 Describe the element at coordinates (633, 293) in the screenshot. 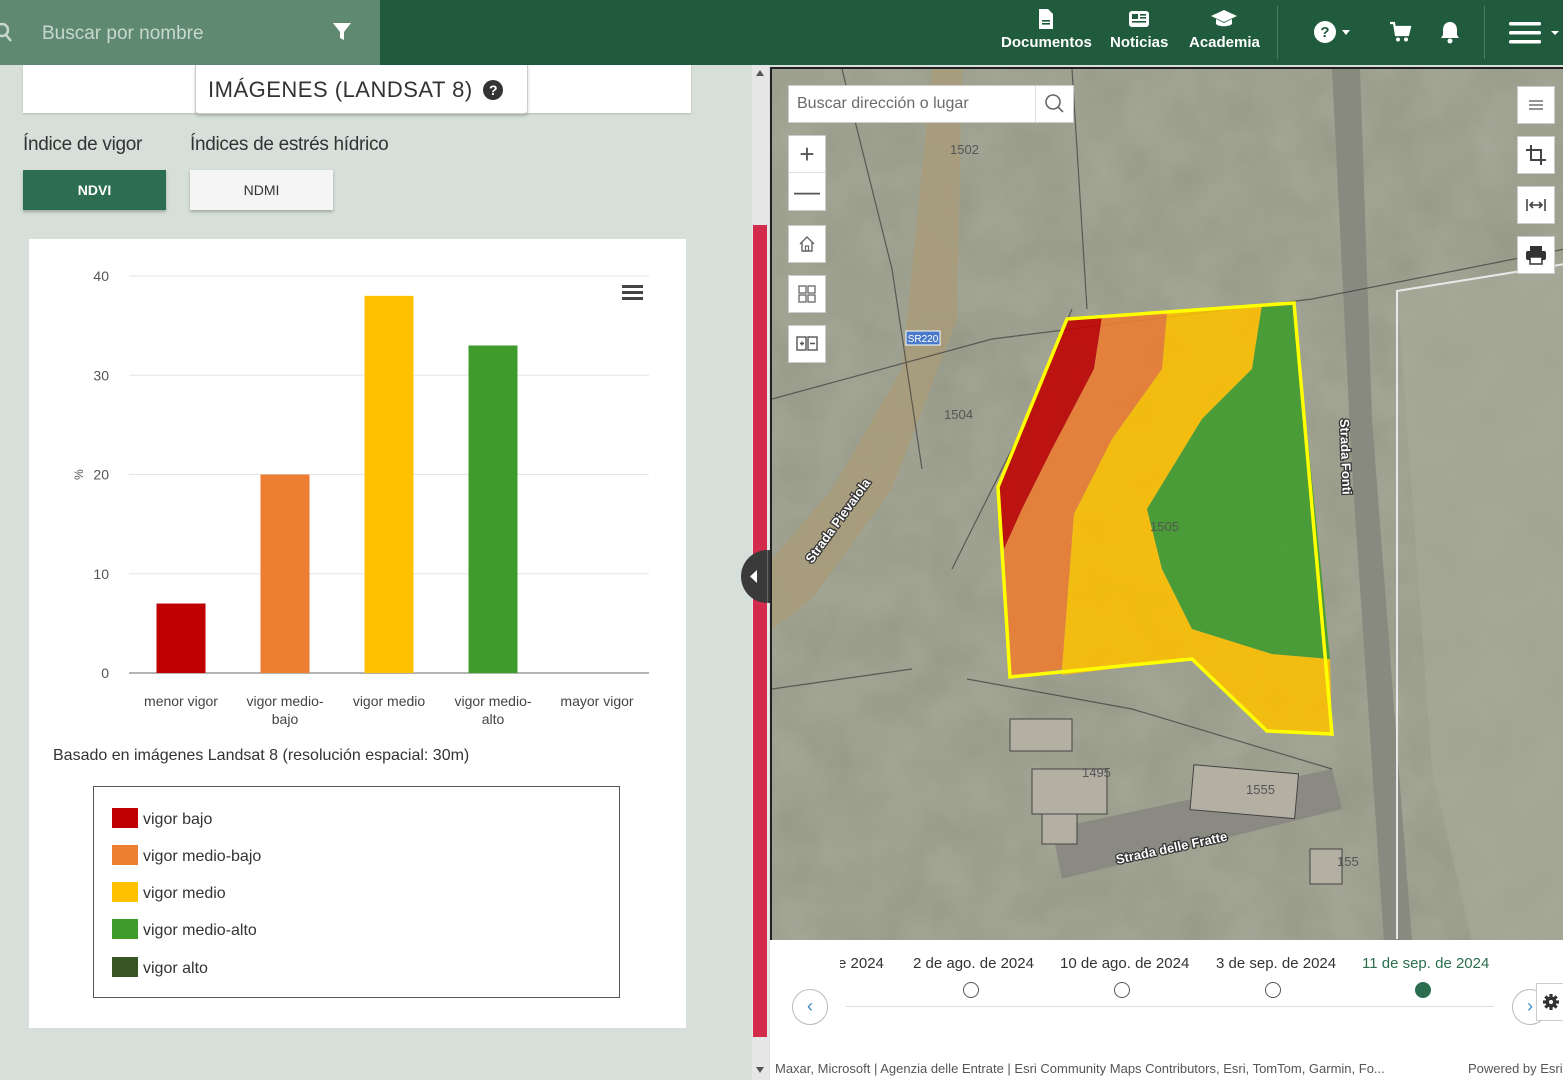

I see `chart-menu-icon` at that location.